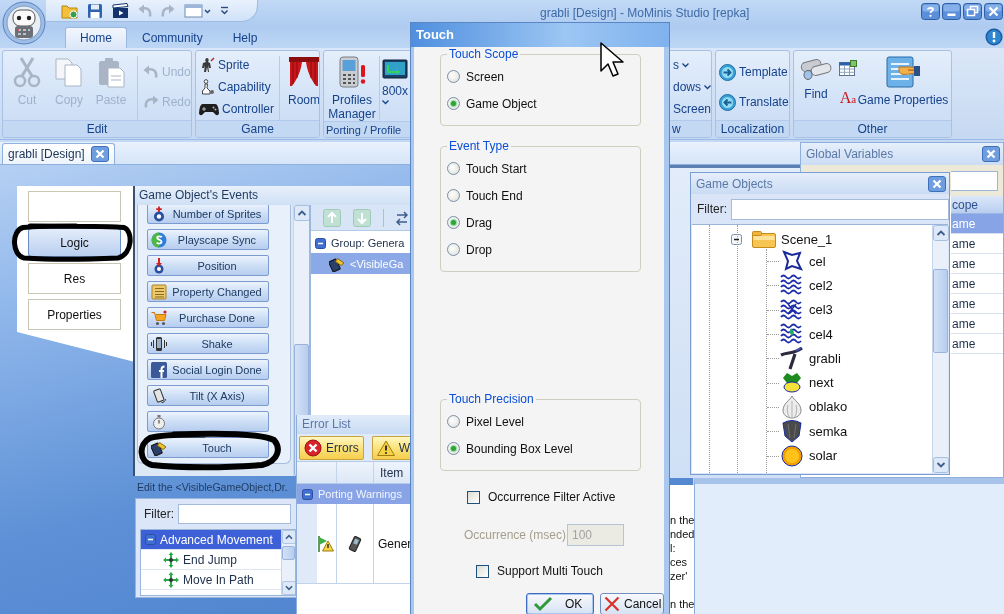 The image size is (1004, 614). Describe the element at coordinates (208, 421) in the screenshot. I see `event-button` at that location.